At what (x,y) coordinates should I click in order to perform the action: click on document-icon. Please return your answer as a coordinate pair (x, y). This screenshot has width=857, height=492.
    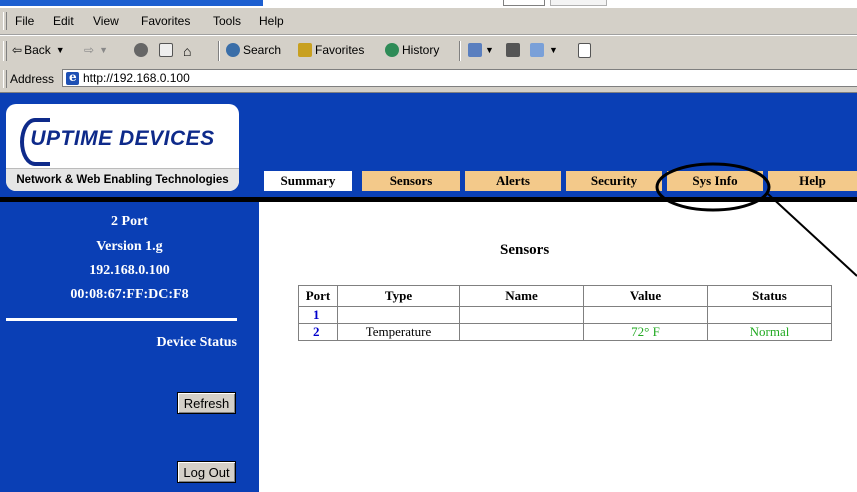
    Looking at the image, I should click on (584, 50).